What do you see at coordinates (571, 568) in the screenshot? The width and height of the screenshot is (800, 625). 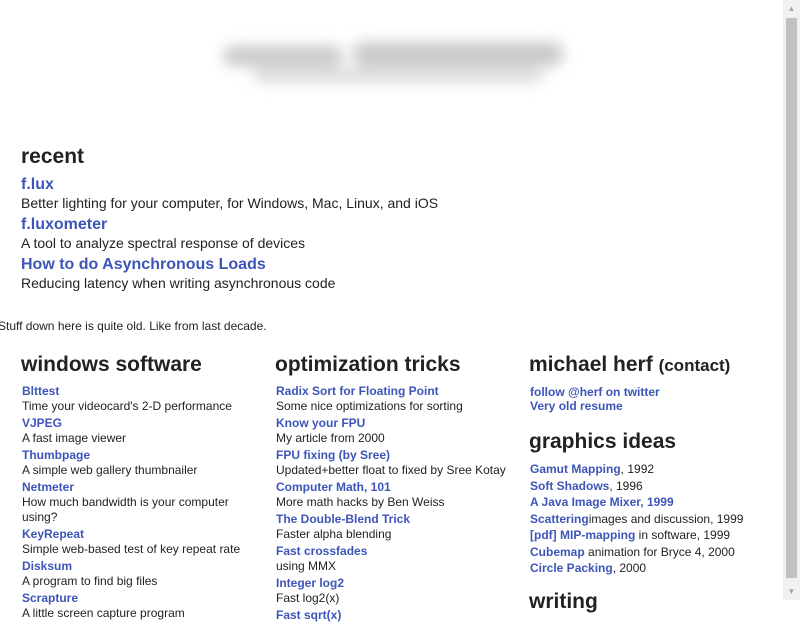 I see `circle-packing-link: Circle Packing` at bounding box center [571, 568].